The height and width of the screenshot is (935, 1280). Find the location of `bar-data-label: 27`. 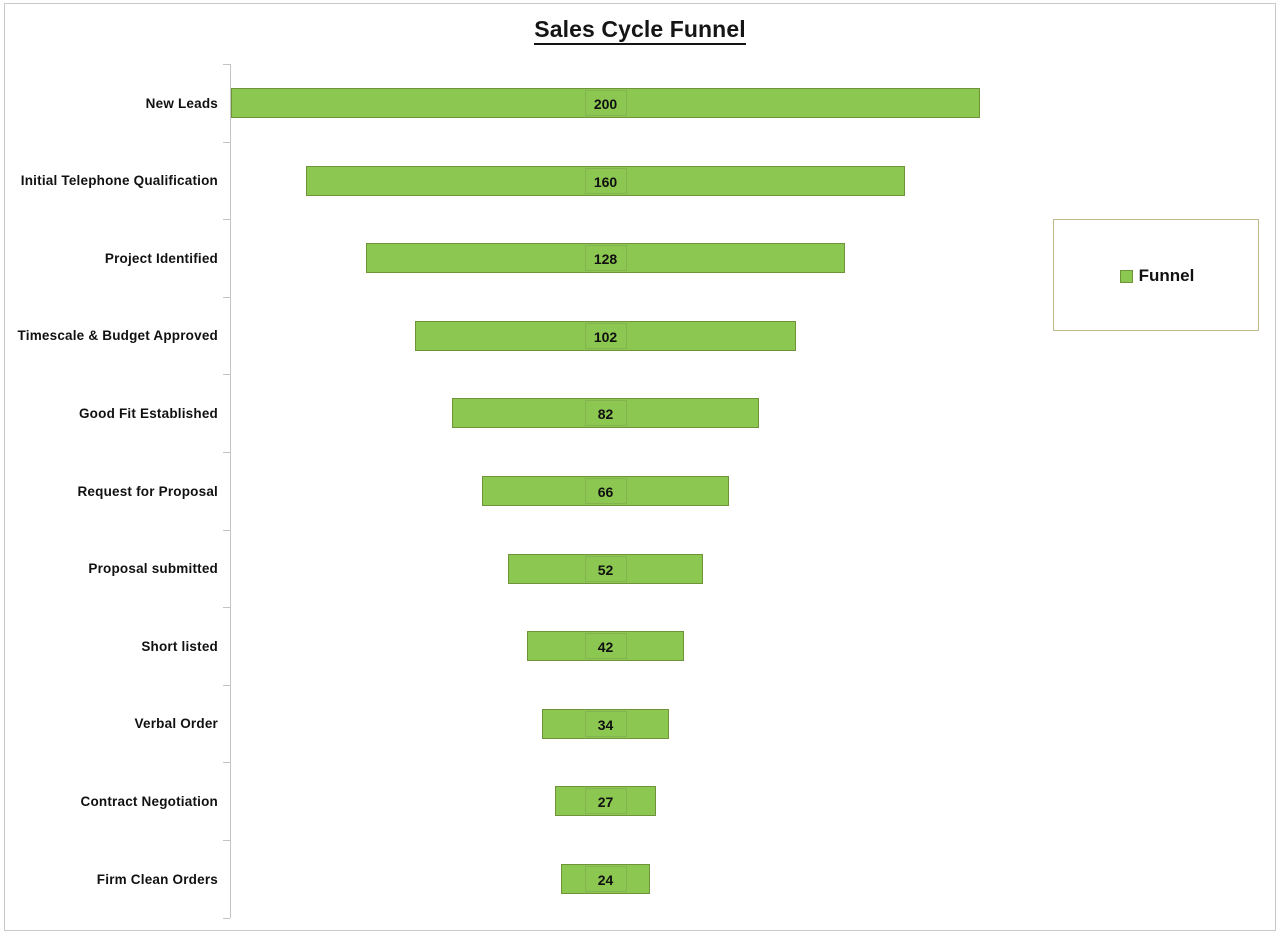

bar-data-label: 27 is located at coordinates (605, 801).